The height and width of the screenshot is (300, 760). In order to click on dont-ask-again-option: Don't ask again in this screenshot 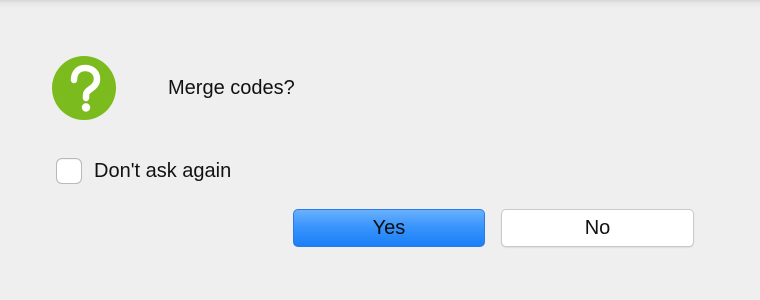, I will do `click(143, 171)`.